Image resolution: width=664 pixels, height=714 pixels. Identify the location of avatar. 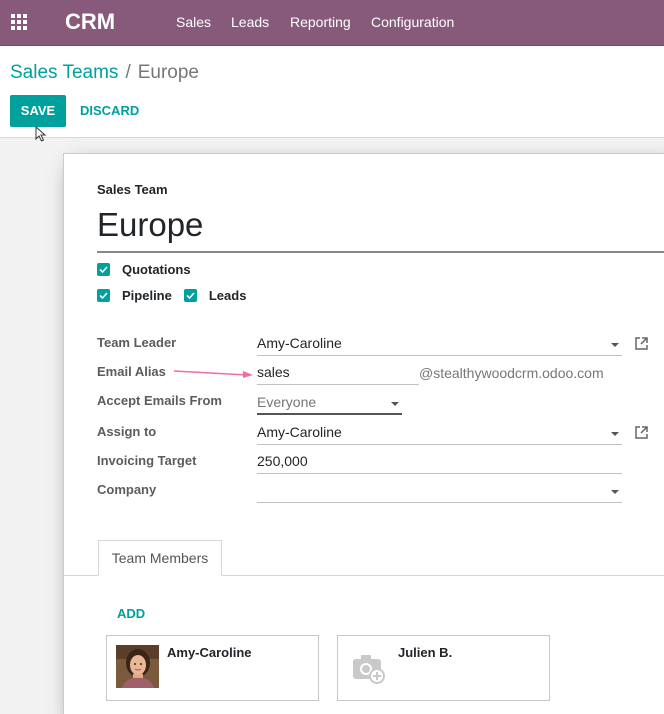
(137, 666).